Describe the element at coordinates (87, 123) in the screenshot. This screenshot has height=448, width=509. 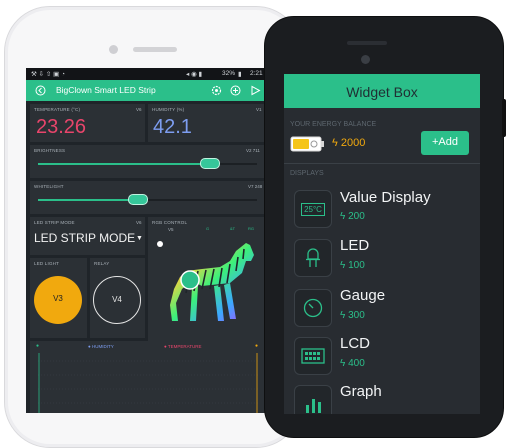
I see `temperature-display: TEMPERATURE (°C) V6 23.26` at that location.